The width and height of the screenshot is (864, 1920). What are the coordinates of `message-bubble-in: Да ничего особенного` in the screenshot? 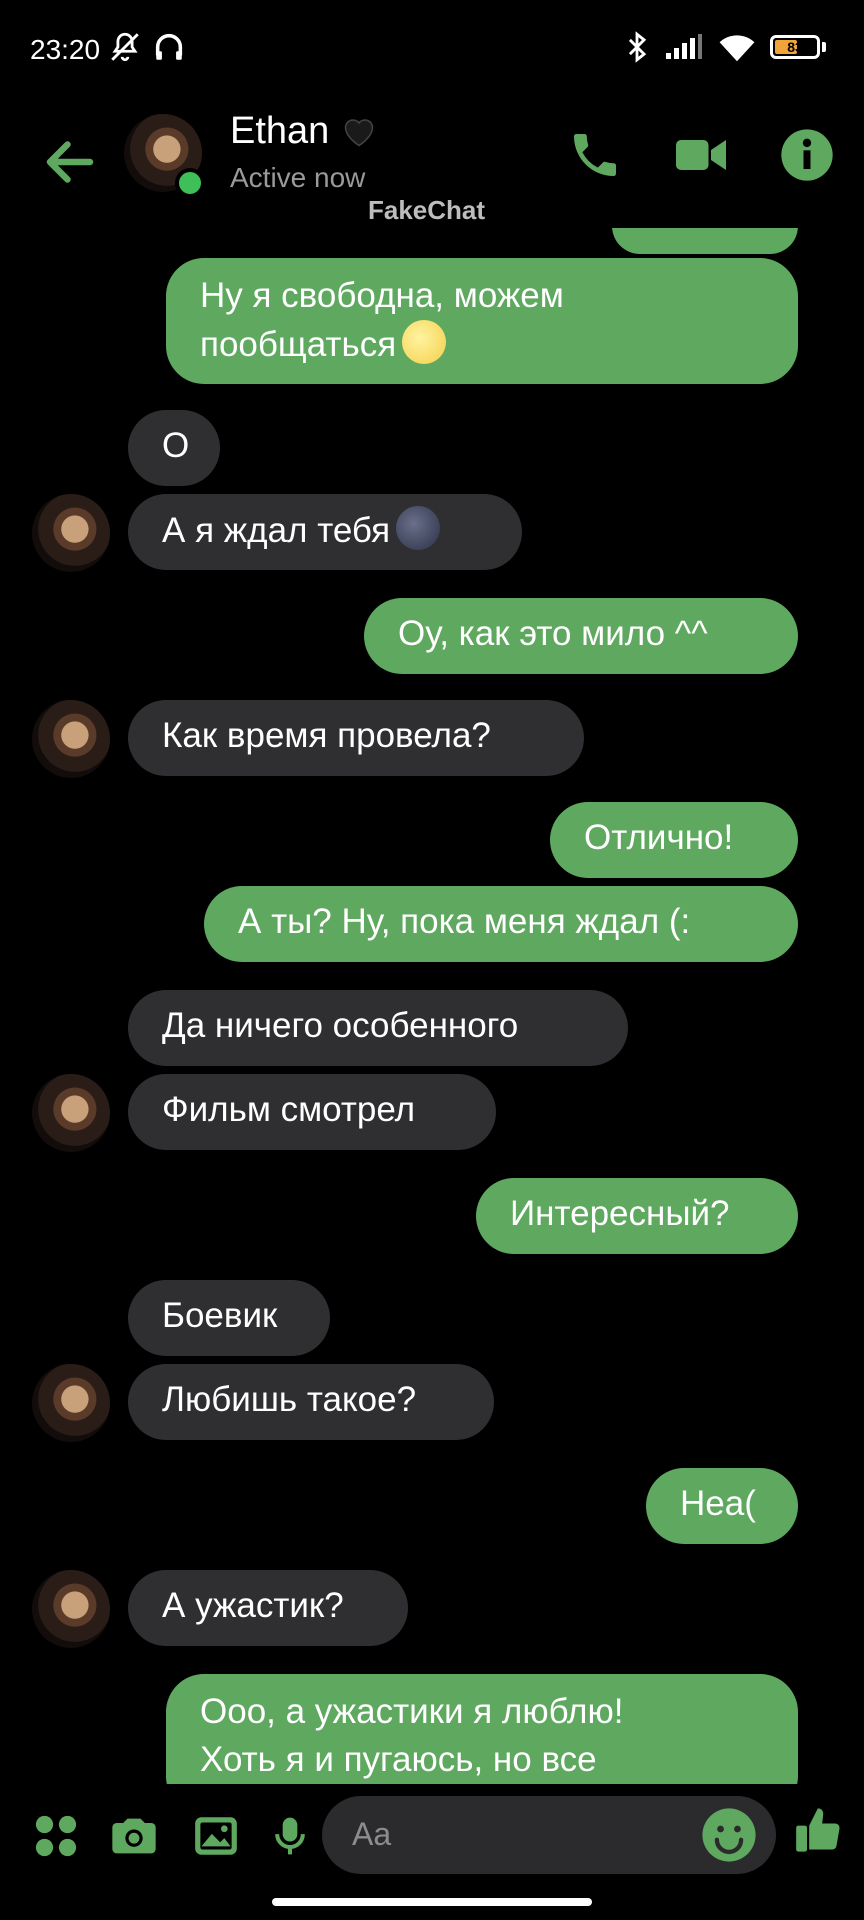 It's located at (378, 1028).